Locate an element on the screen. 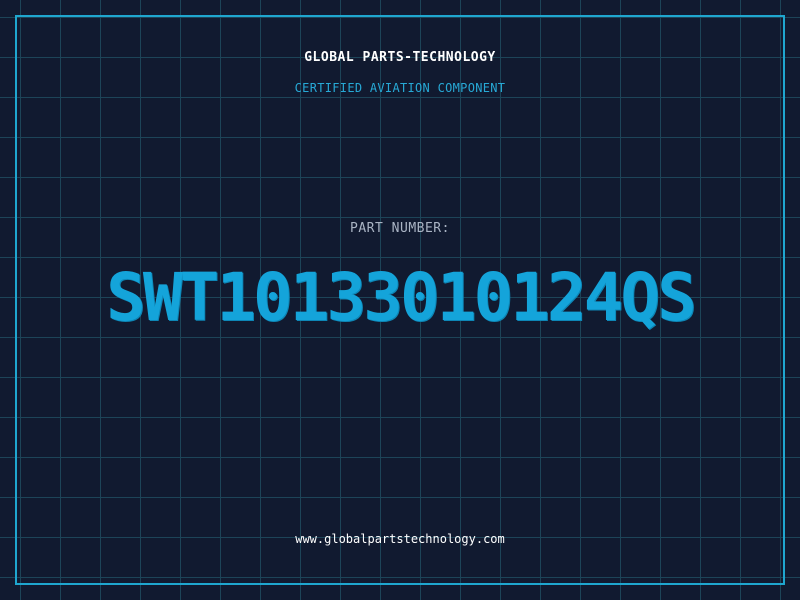 This screenshot has height=600, width=800. part-number-value: SWT10133010124QS is located at coordinates (401, 297).